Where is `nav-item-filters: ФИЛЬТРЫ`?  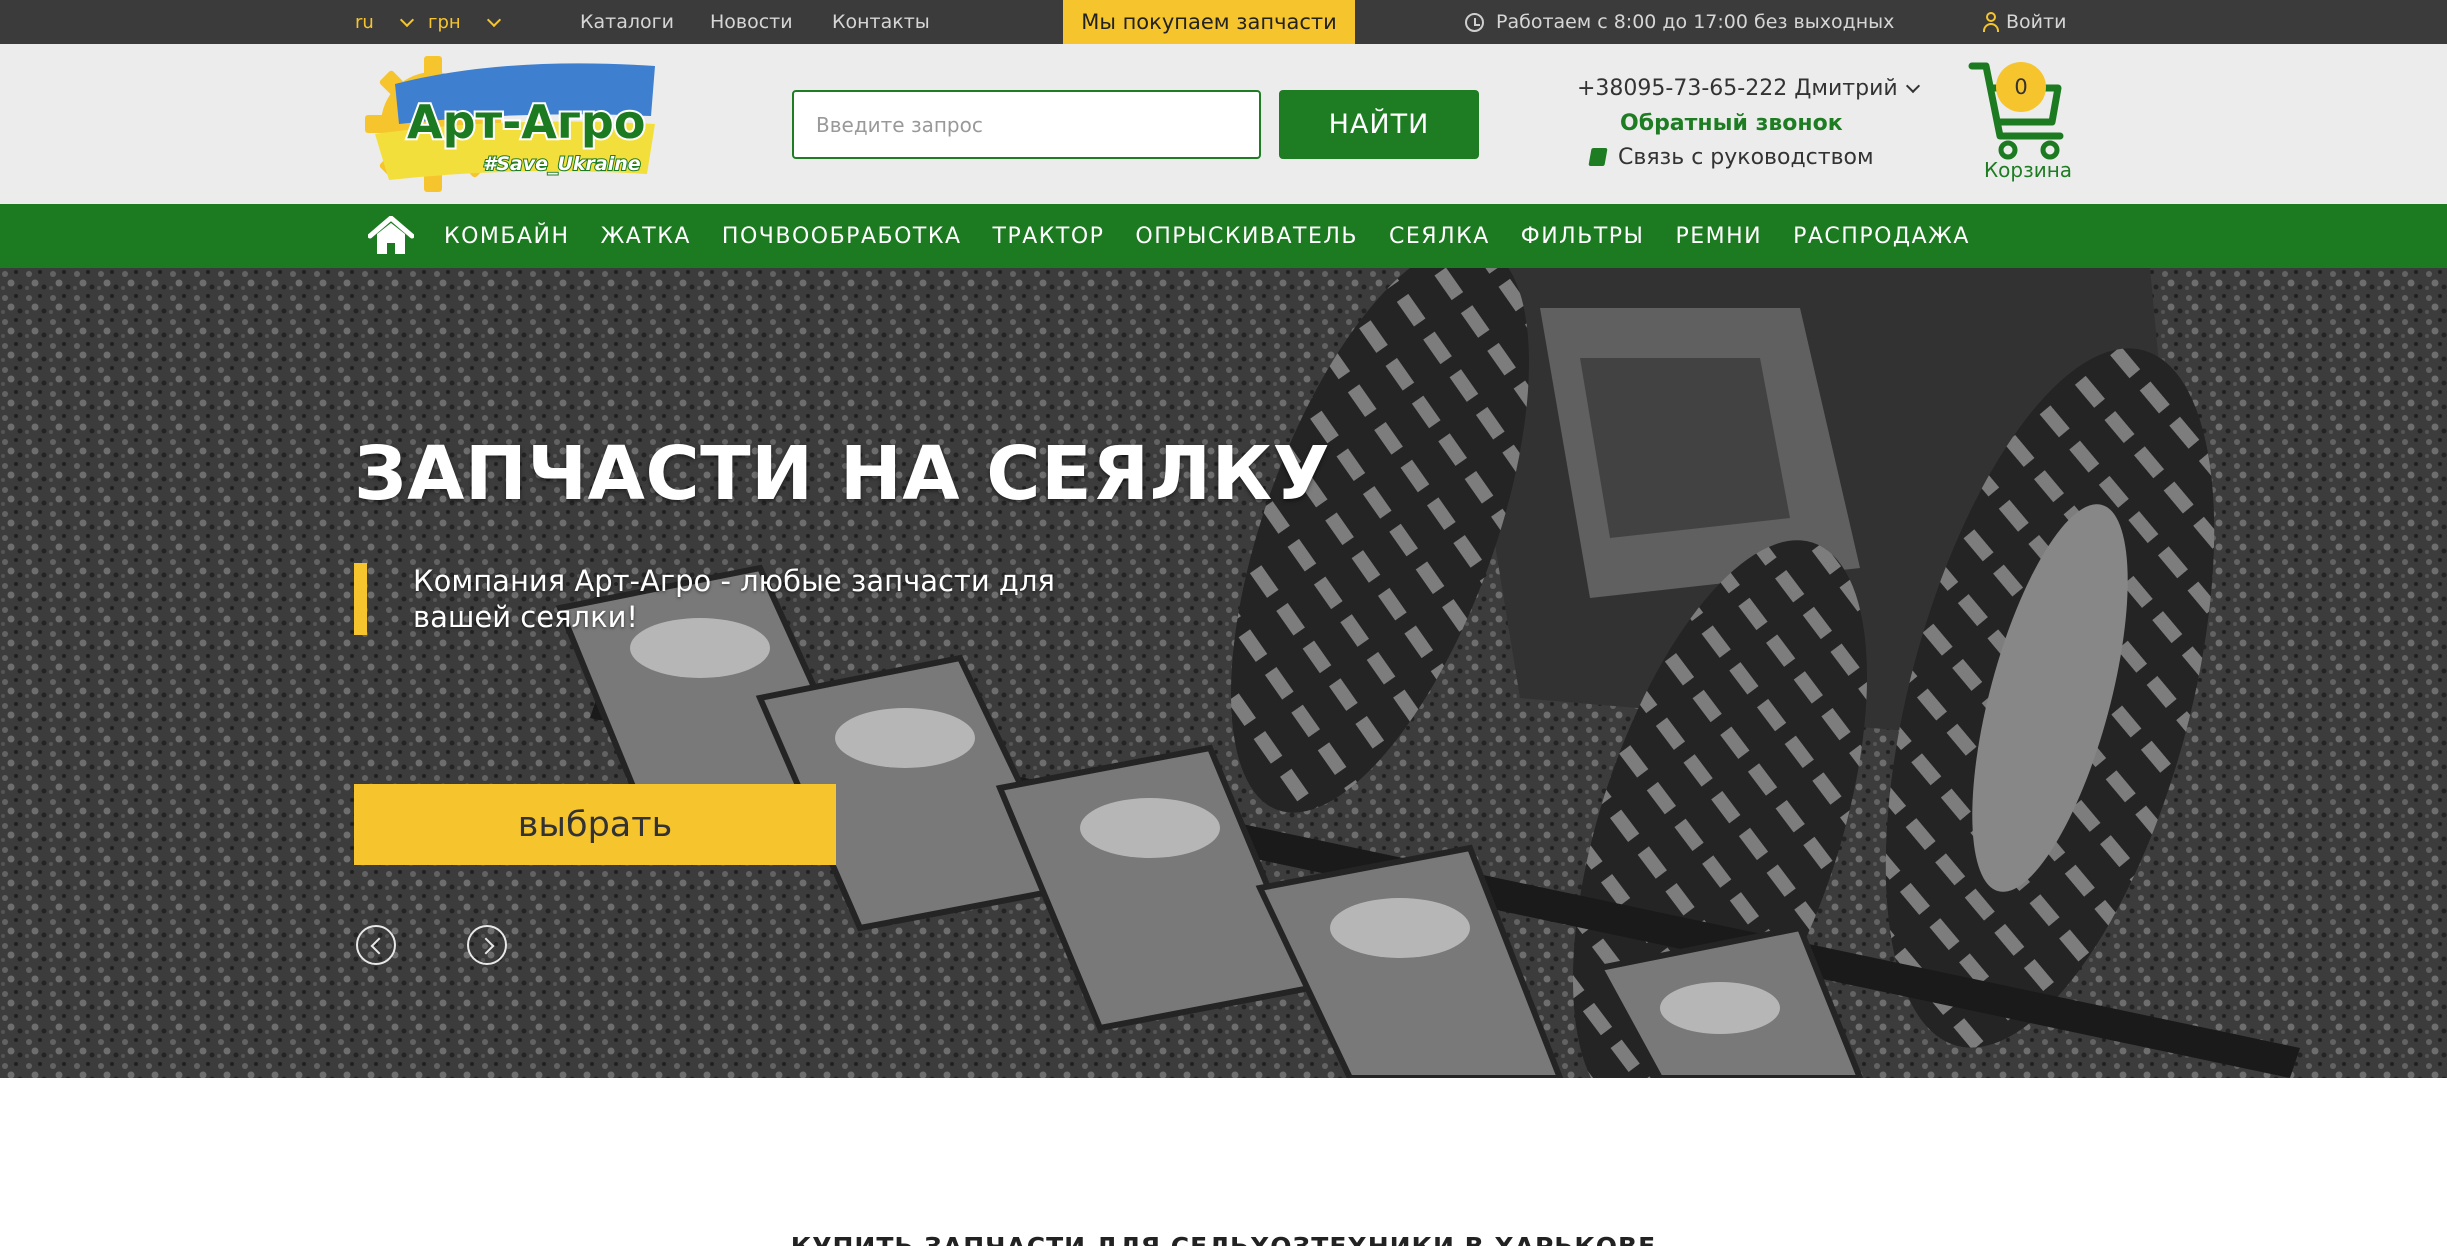 nav-item-filters: ФИЛЬТРЫ is located at coordinates (1583, 236).